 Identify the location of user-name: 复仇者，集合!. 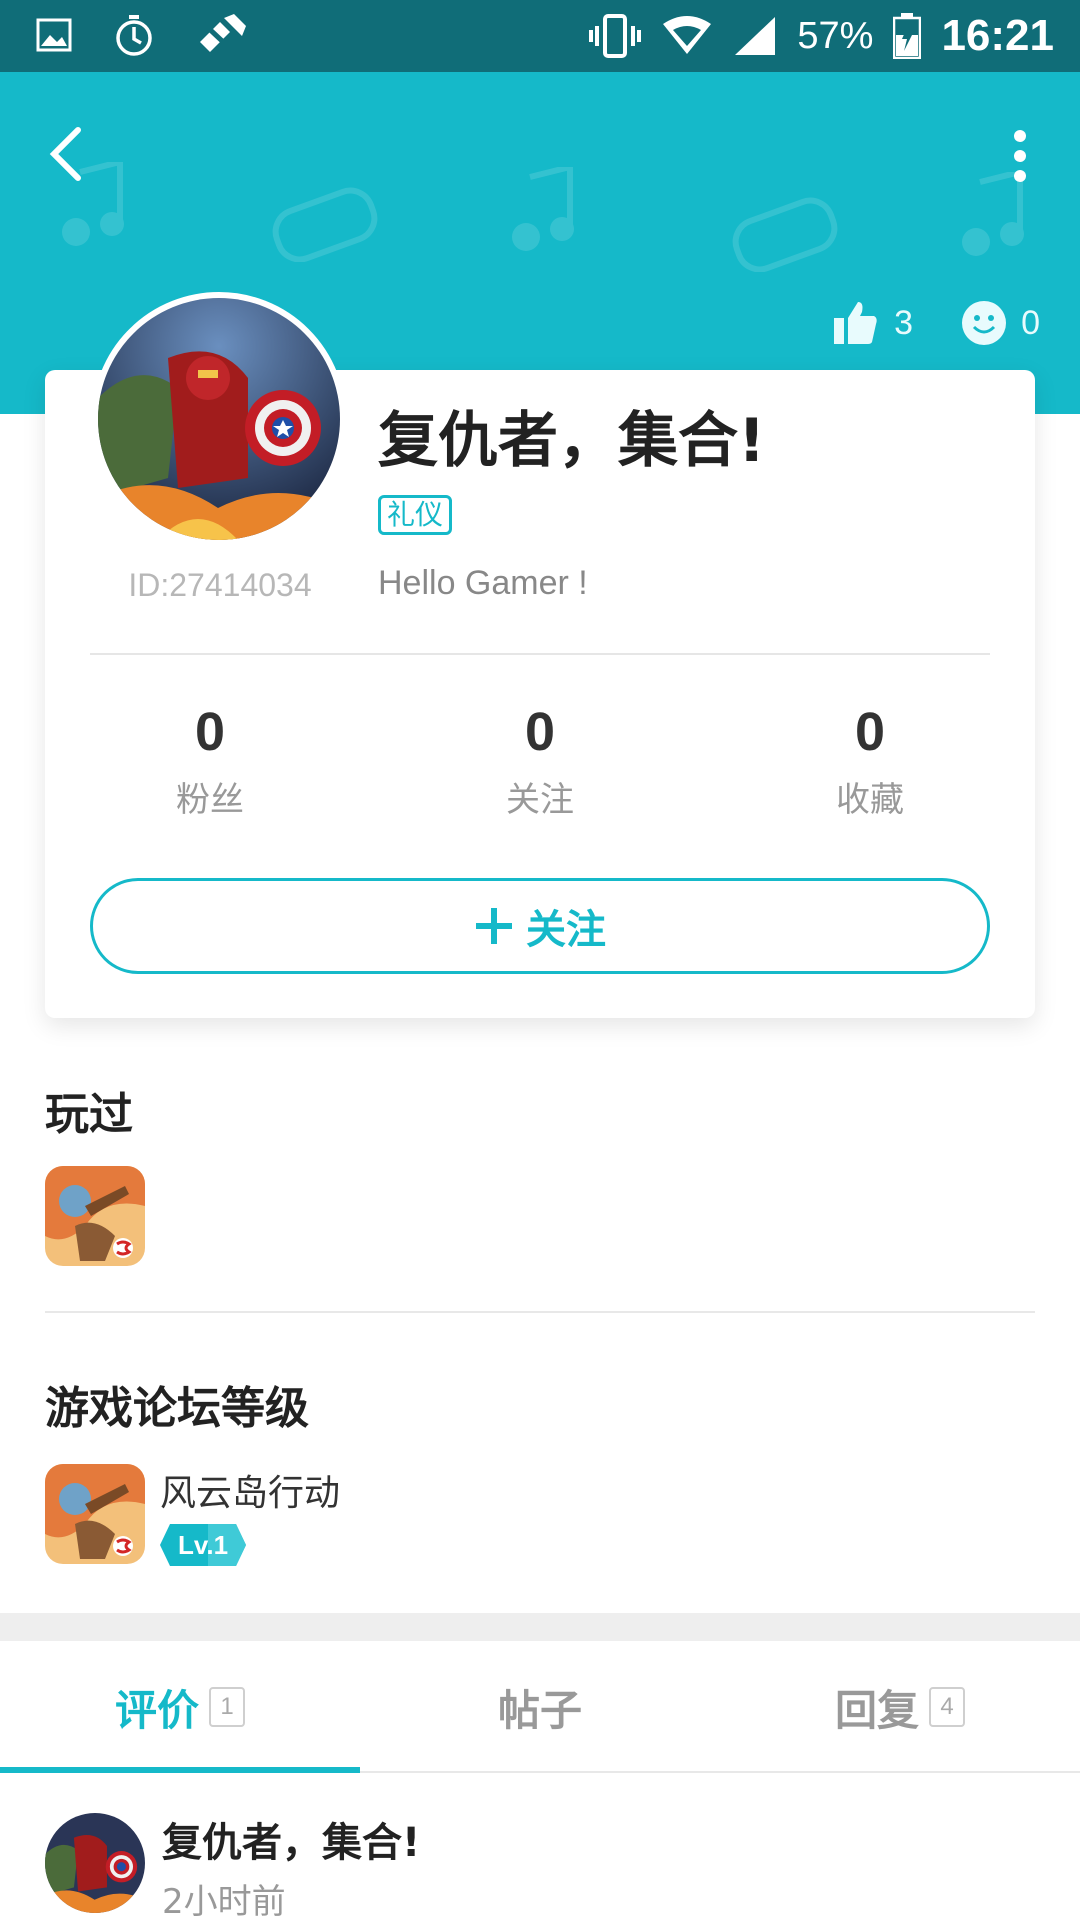
(572, 441).